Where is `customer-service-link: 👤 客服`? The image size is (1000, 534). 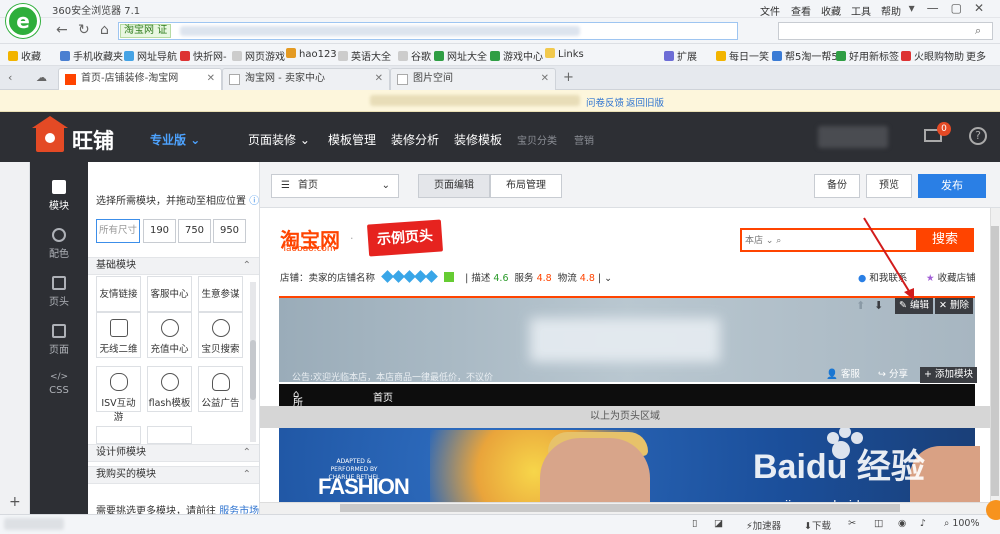 customer-service-link: 👤 客服 is located at coordinates (843, 373).